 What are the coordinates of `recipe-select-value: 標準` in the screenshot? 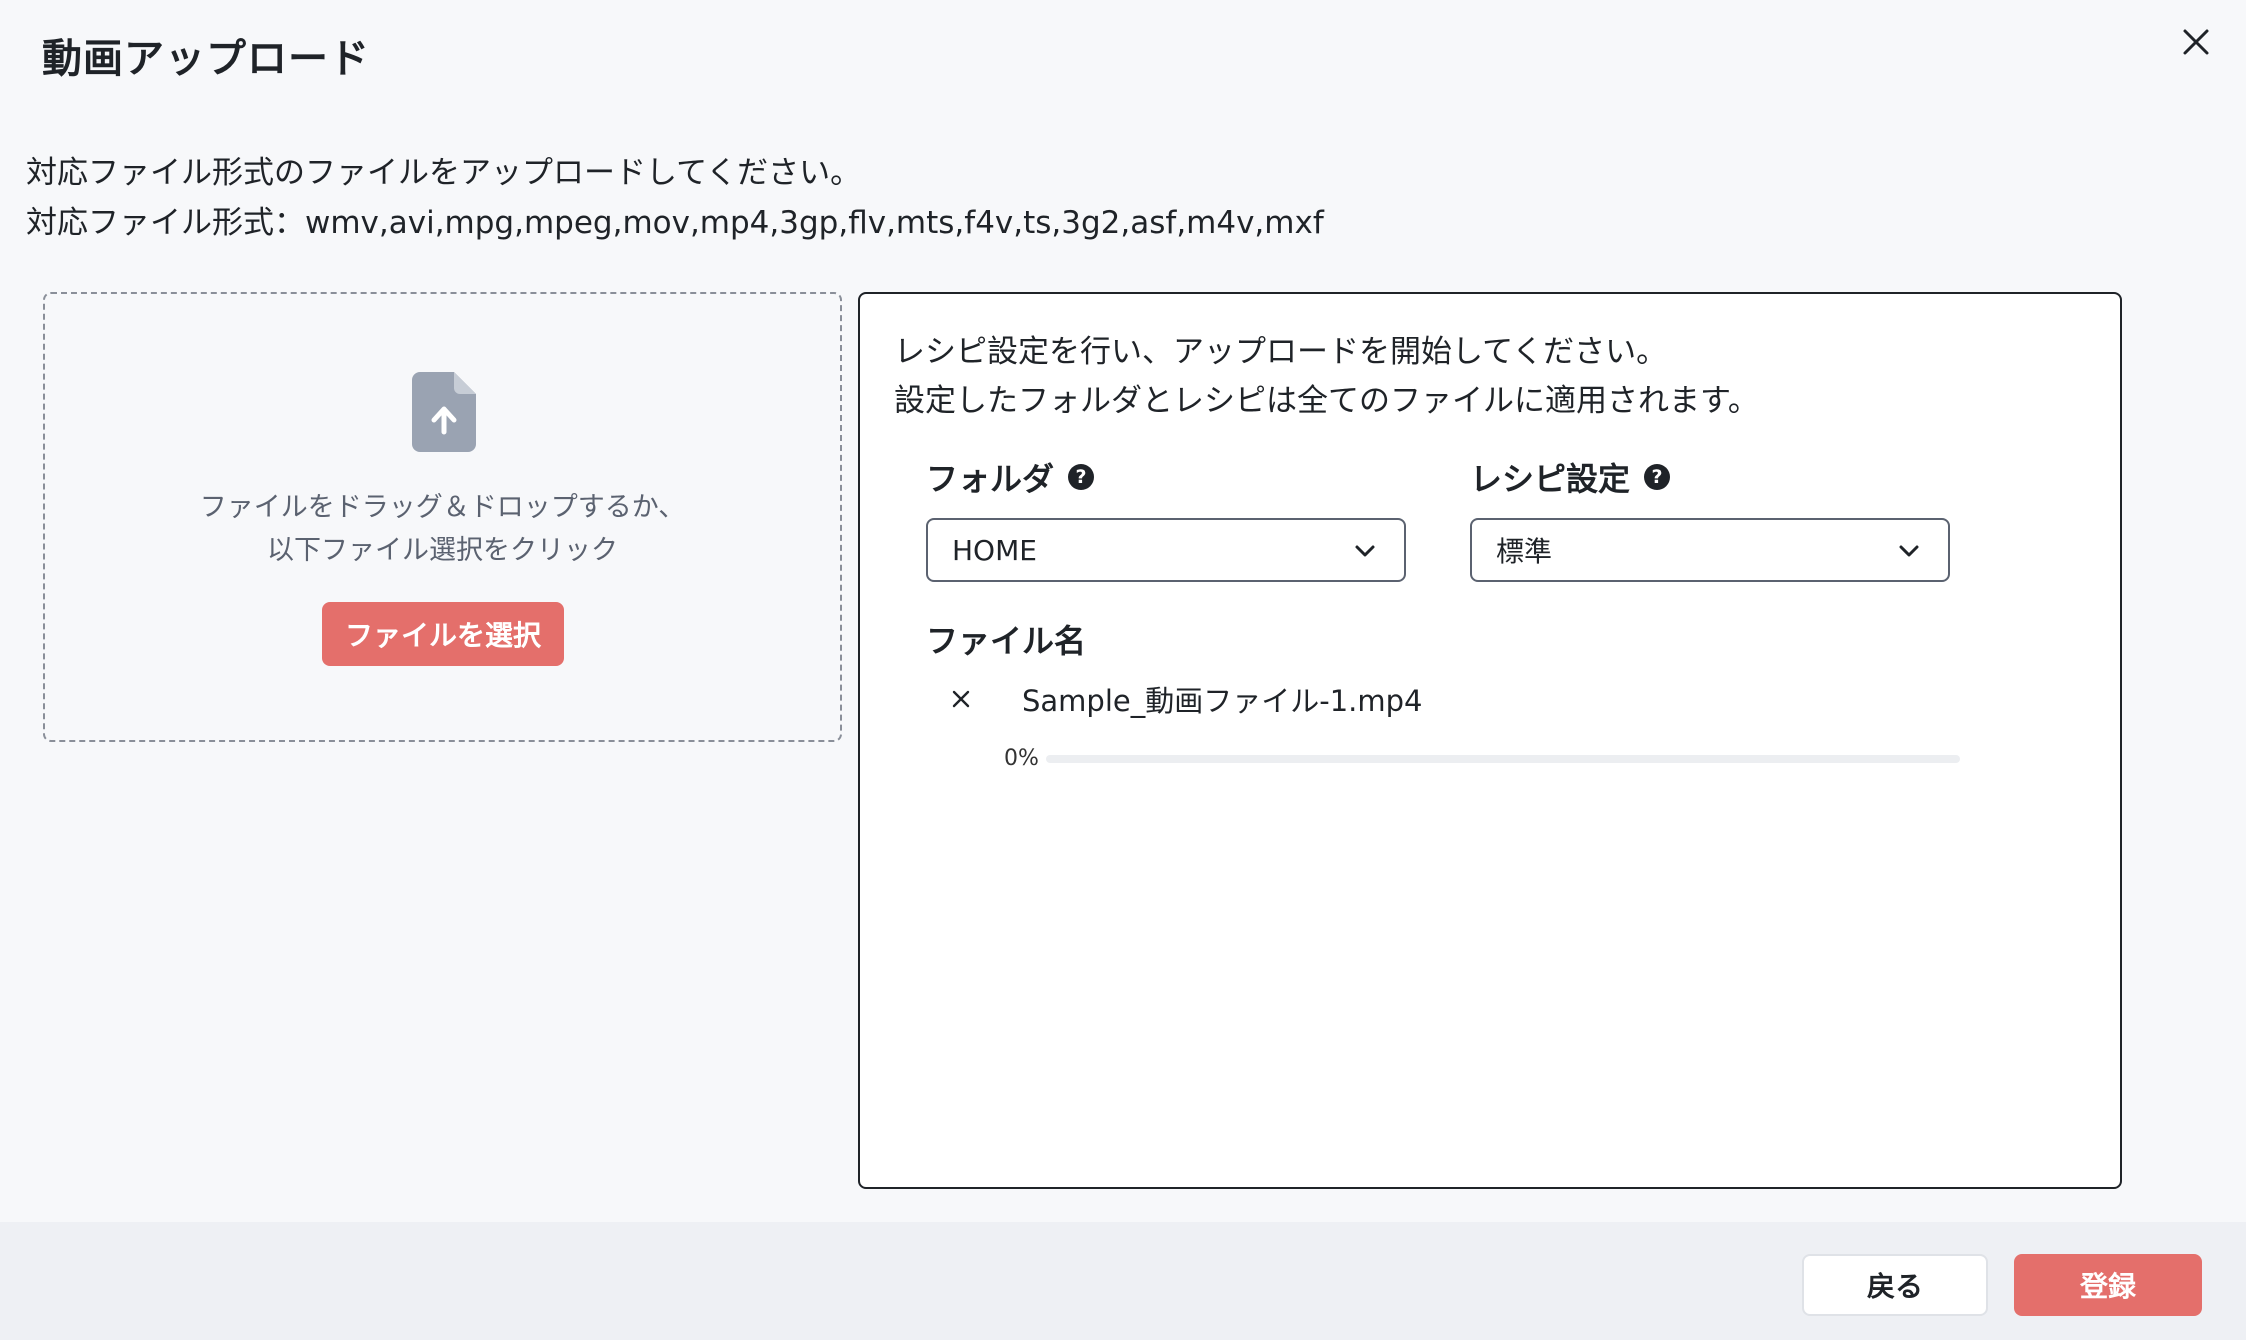 It's located at (1524, 551).